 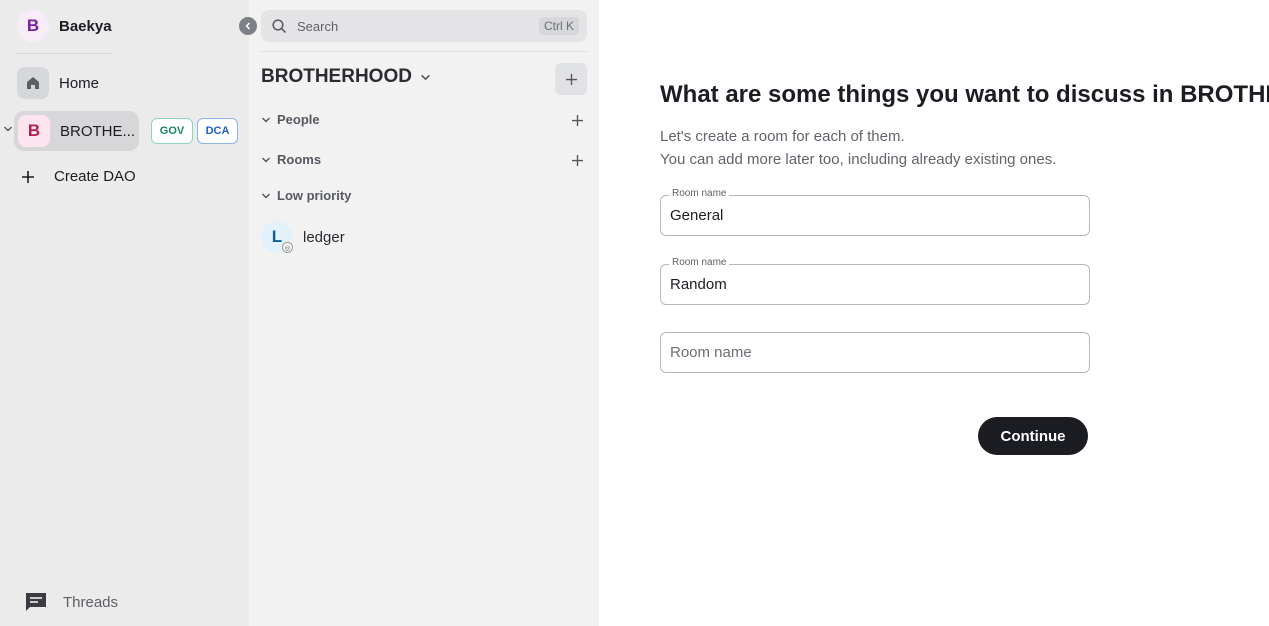 I want to click on user-menu: B Baekya, so click(x=64, y=26).